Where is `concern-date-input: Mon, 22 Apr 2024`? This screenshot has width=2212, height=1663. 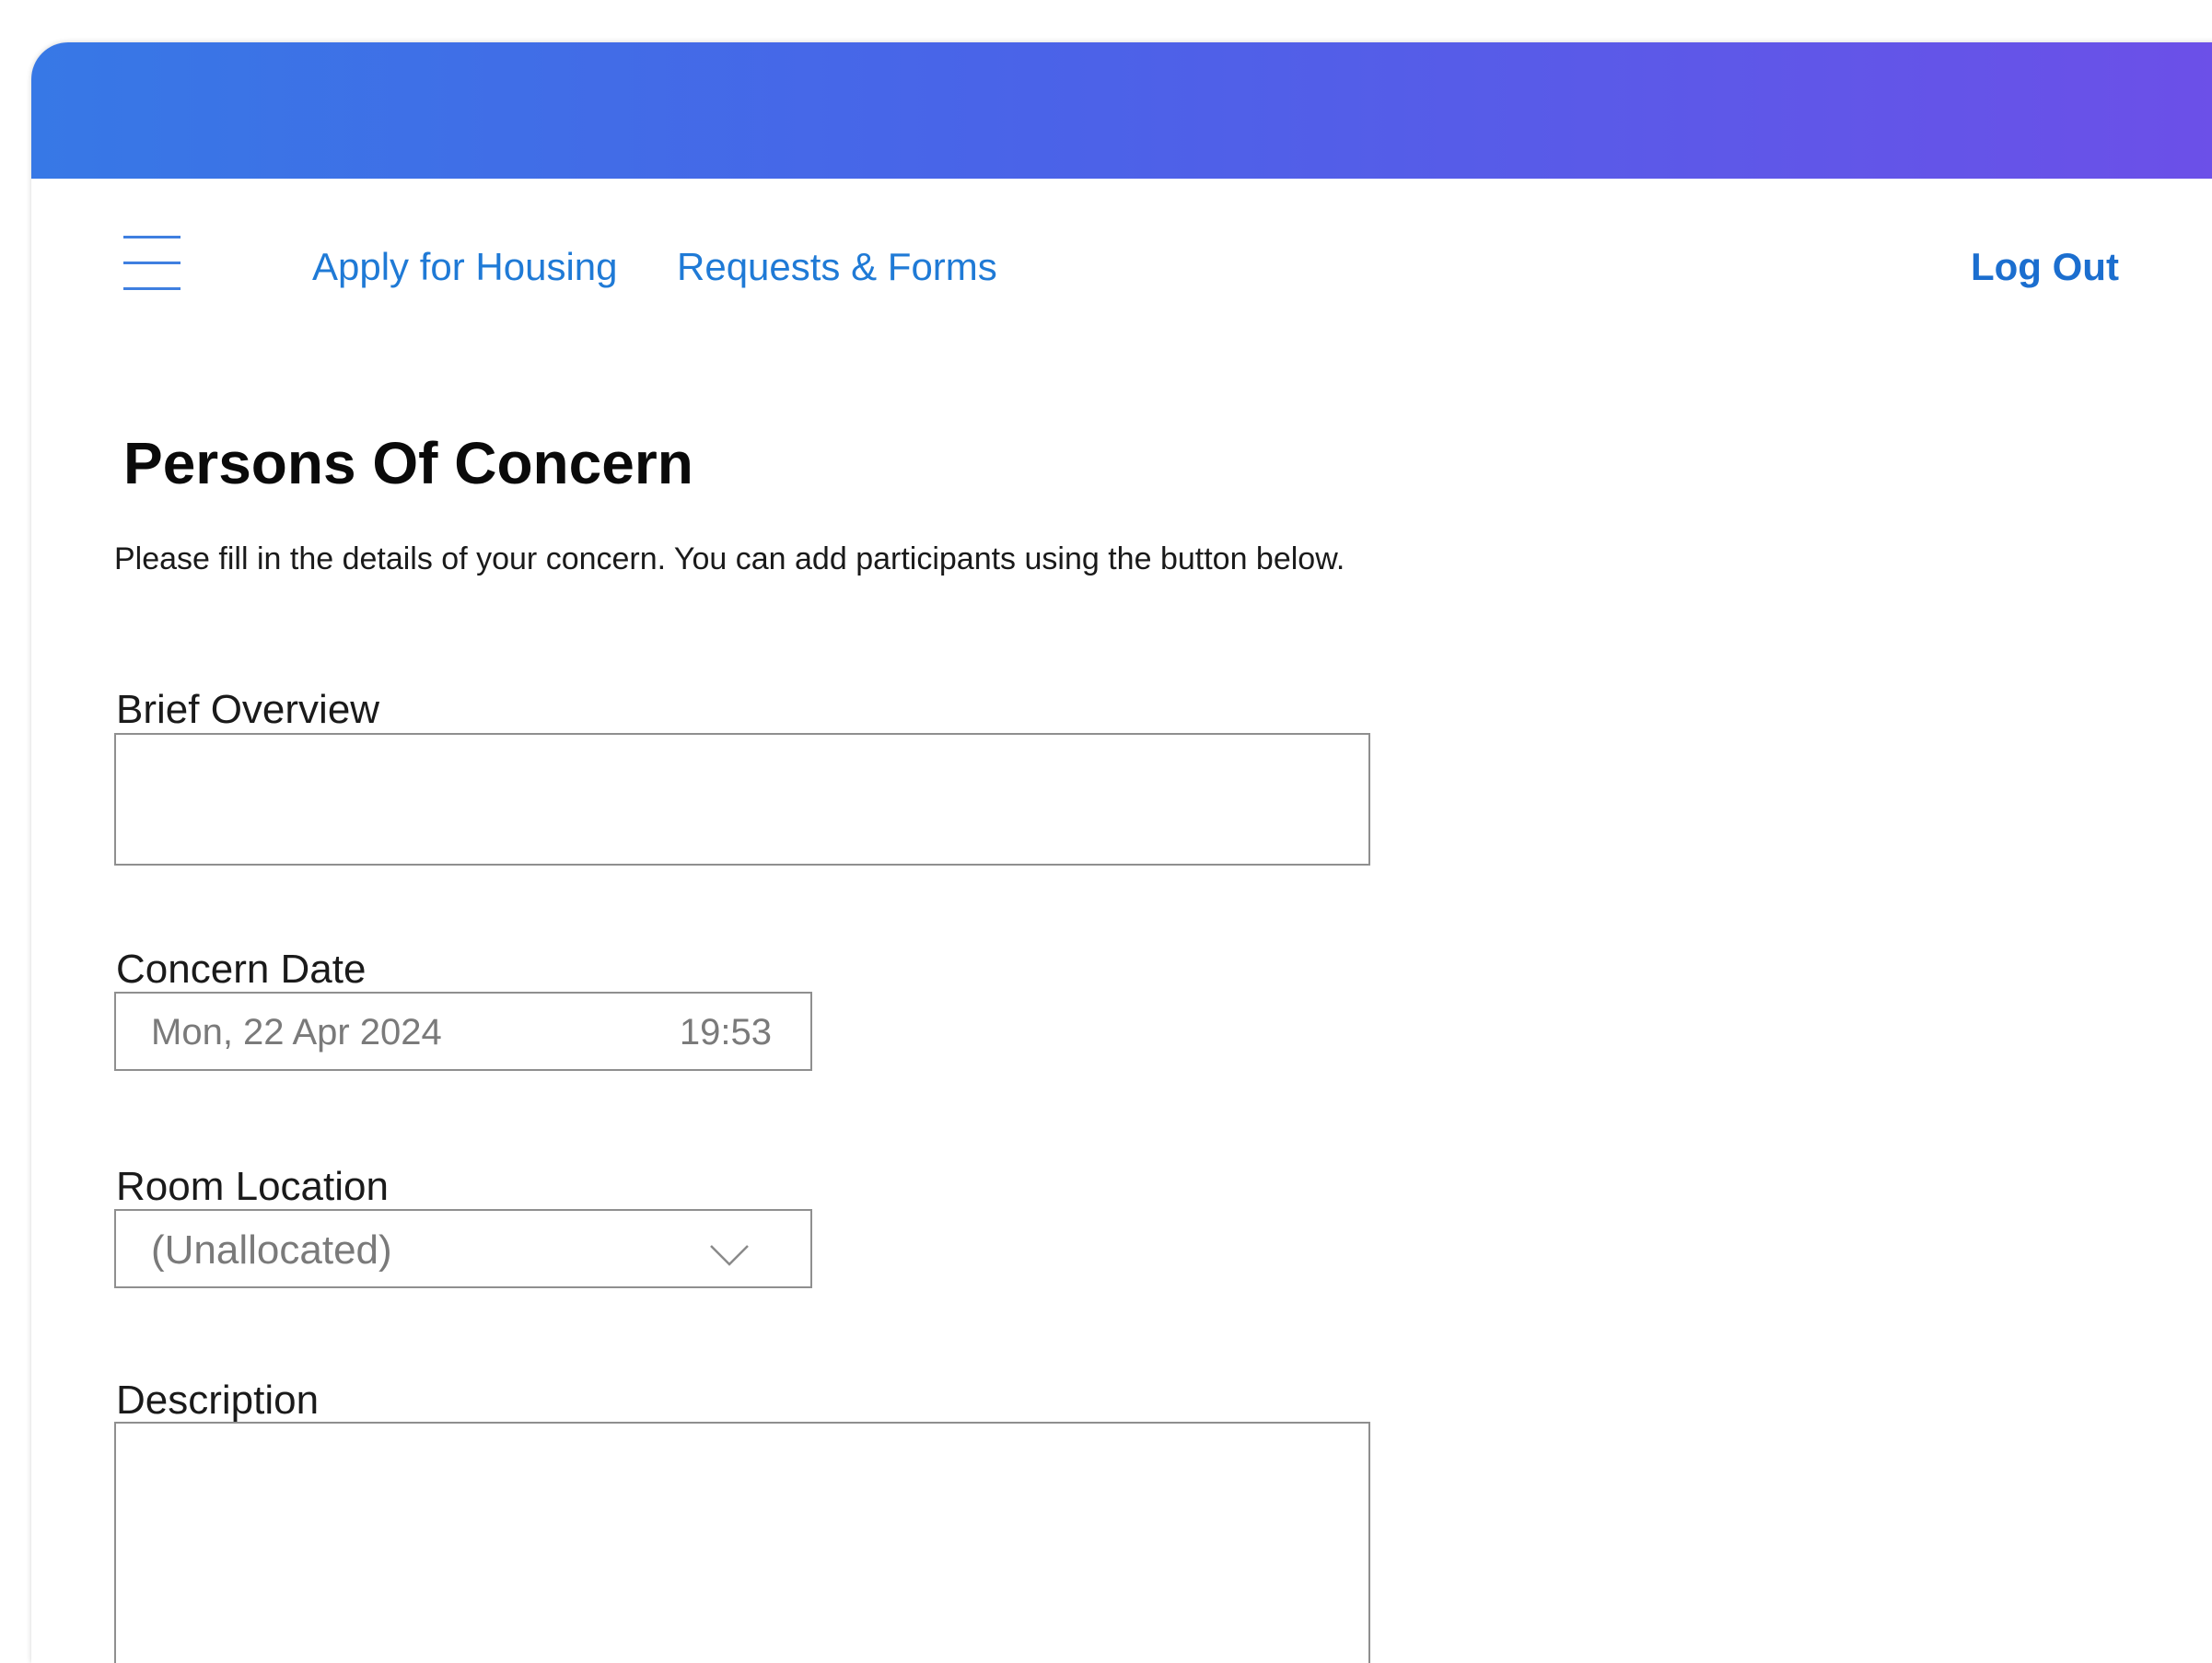 concern-date-input: Mon, 22 Apr 2024 is located at coordinates (296, 1032).